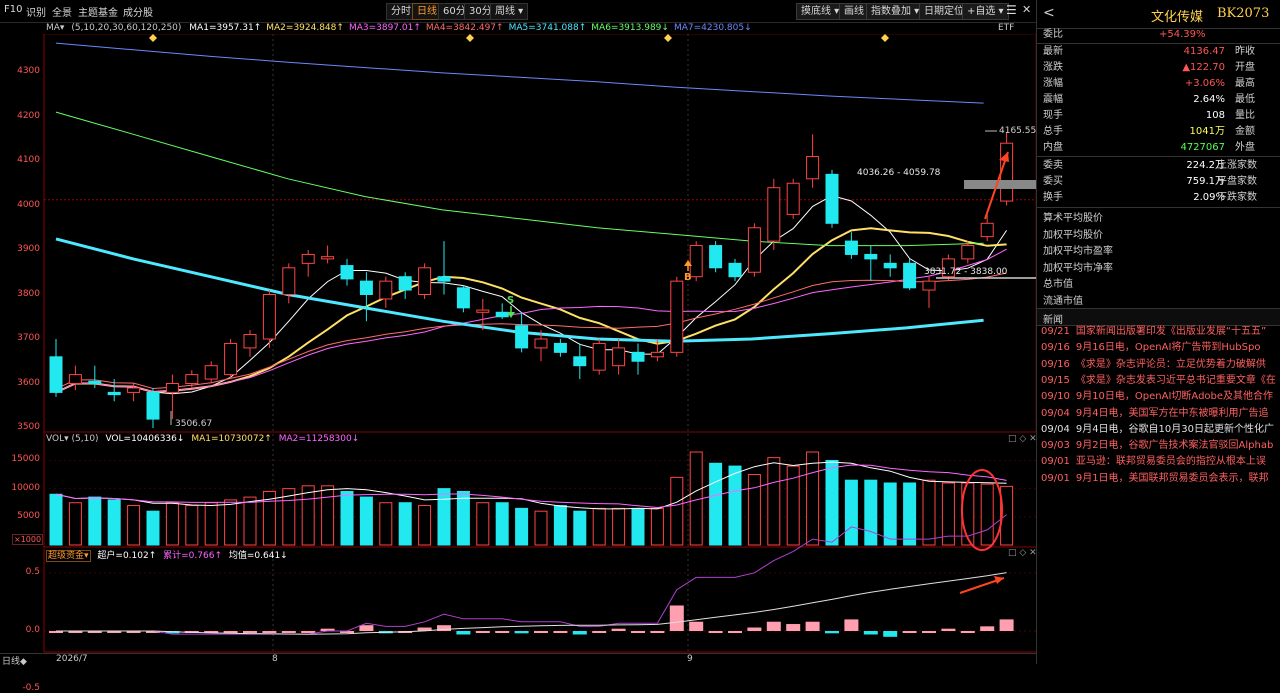 Image resolution: width=1280 pixels, height=693 pixels. I want to click on volume-tick: 10000, so click(25, 487).